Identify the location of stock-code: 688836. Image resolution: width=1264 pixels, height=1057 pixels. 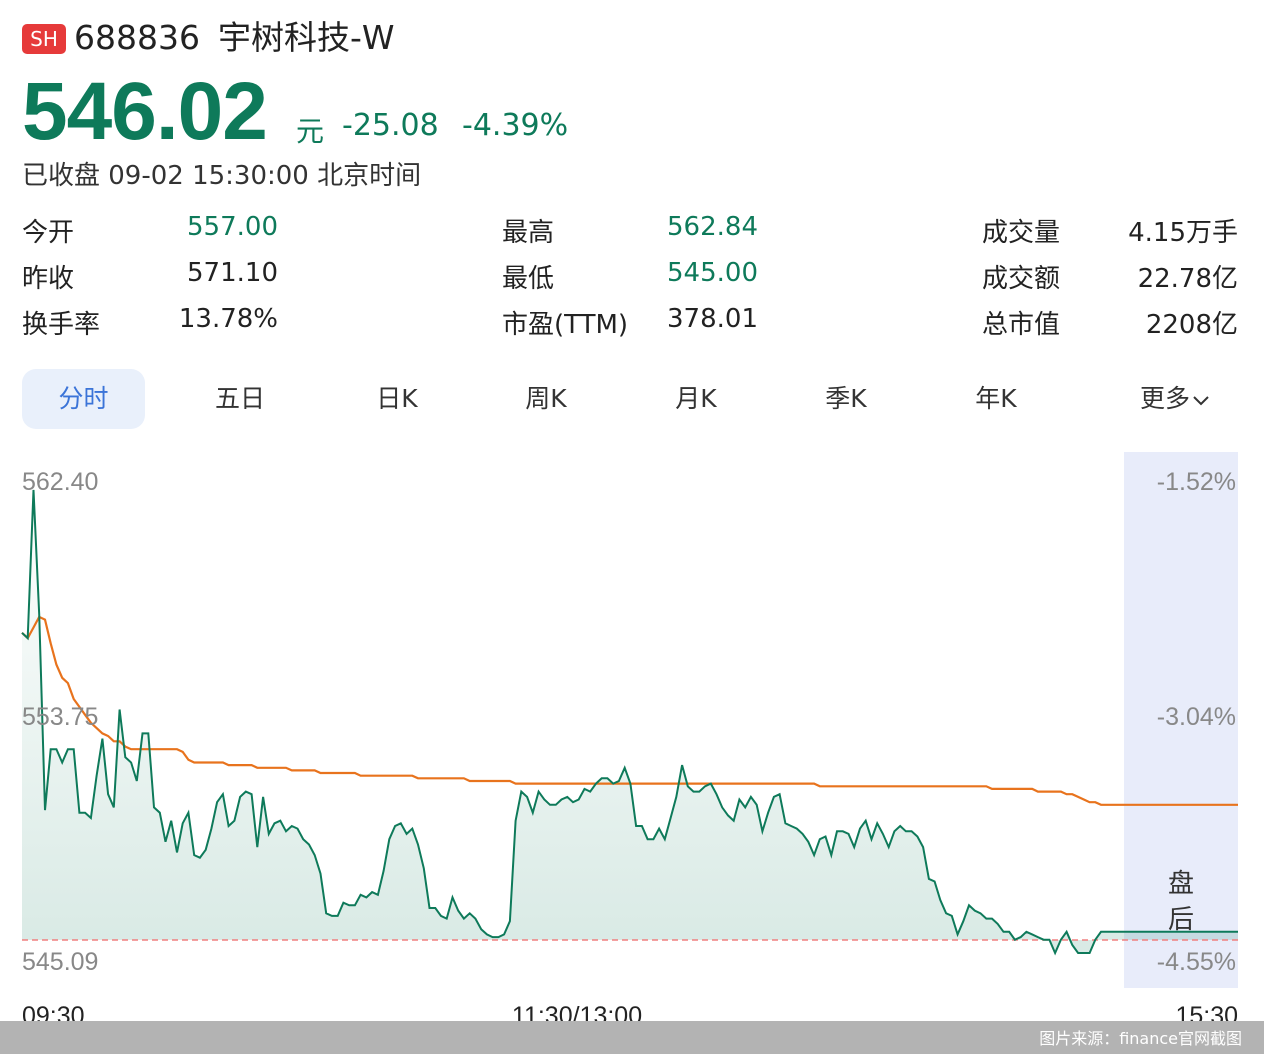
(137, 37).